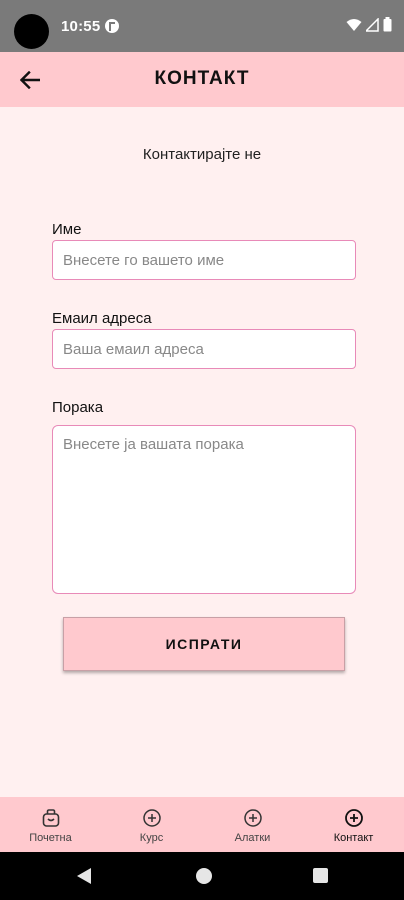  Describe the element at coordinates (151, 838) in the screenshot. I see `nav-label-course: Курс` at that location.